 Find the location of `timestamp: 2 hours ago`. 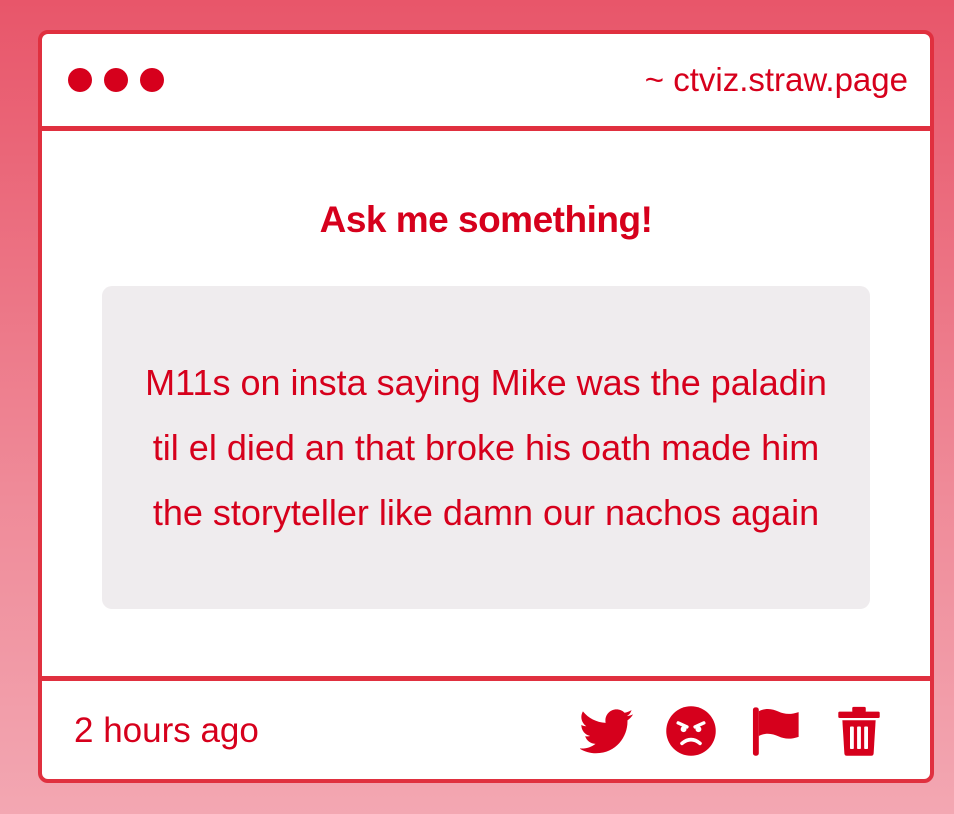

timestamp: 2 hours ago is located at coordinates (166, 730).